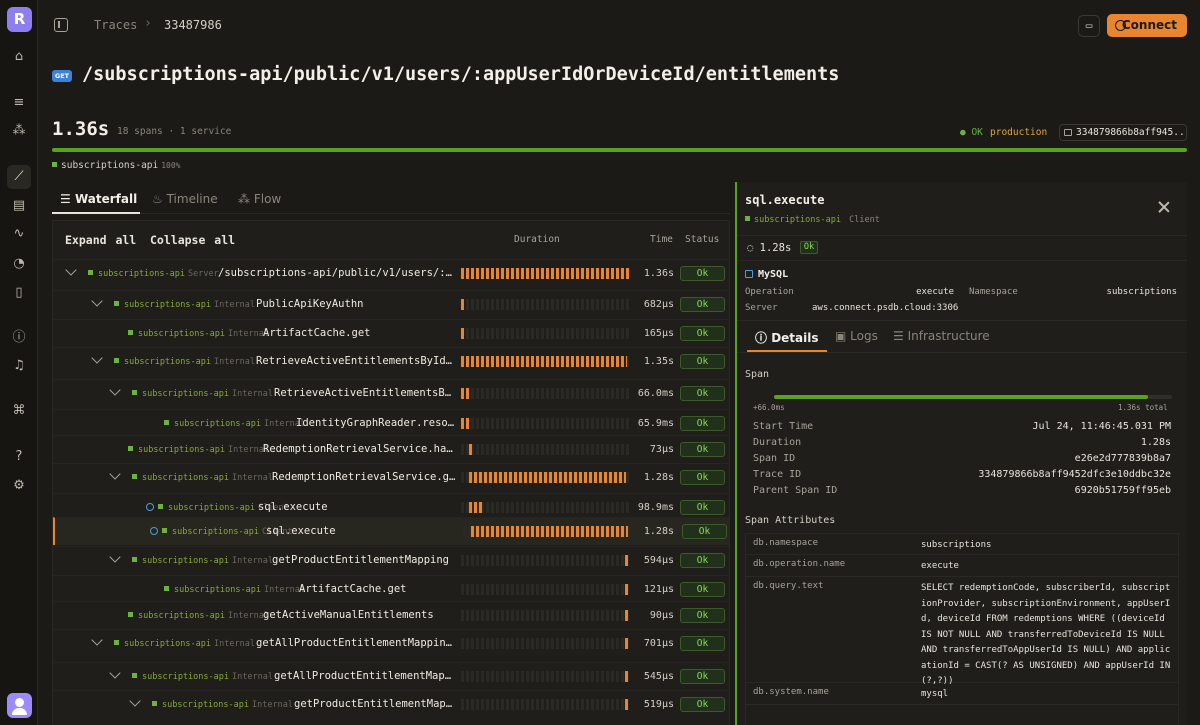  Describe the element at coordinates (19, 206) in the screenshot. I see `logs-icon: ▤` at that location.